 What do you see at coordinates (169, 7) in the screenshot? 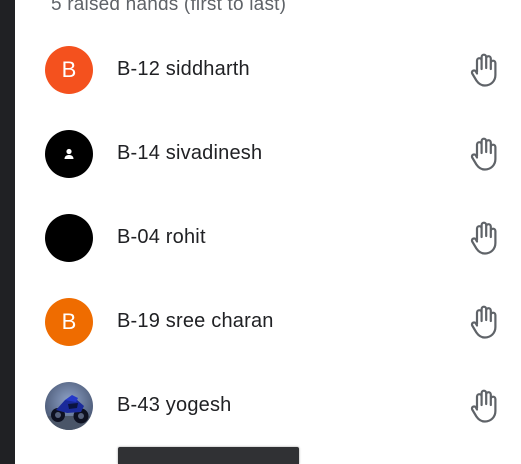
I see `raised-hands-header: 5 raised hands (first to last)` at bounding box center [169, 7].